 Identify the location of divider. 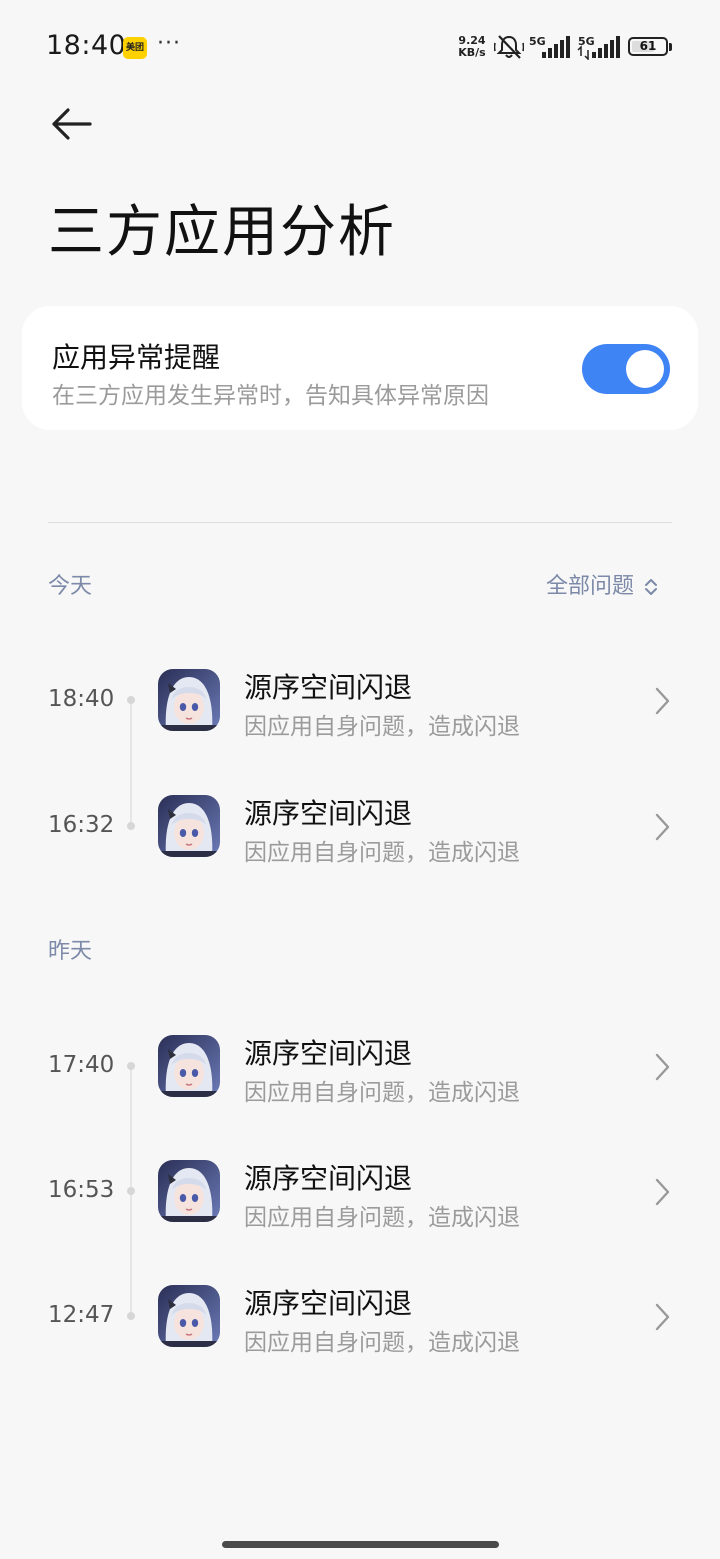
(360, 522).